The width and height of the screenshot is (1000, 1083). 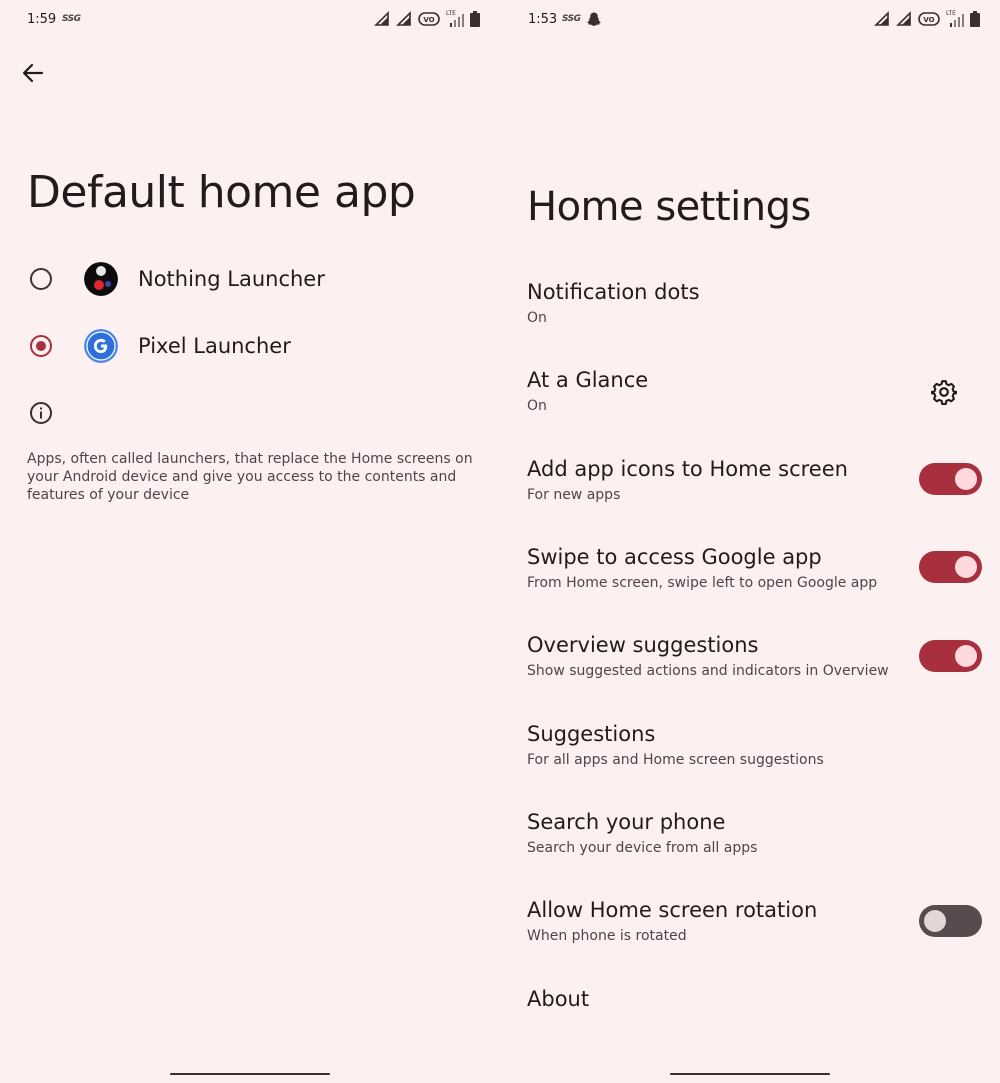 What do you see at coordinates (41, 413) in the screenshot?
I see `info-icon` at bounding box center [41, 413].